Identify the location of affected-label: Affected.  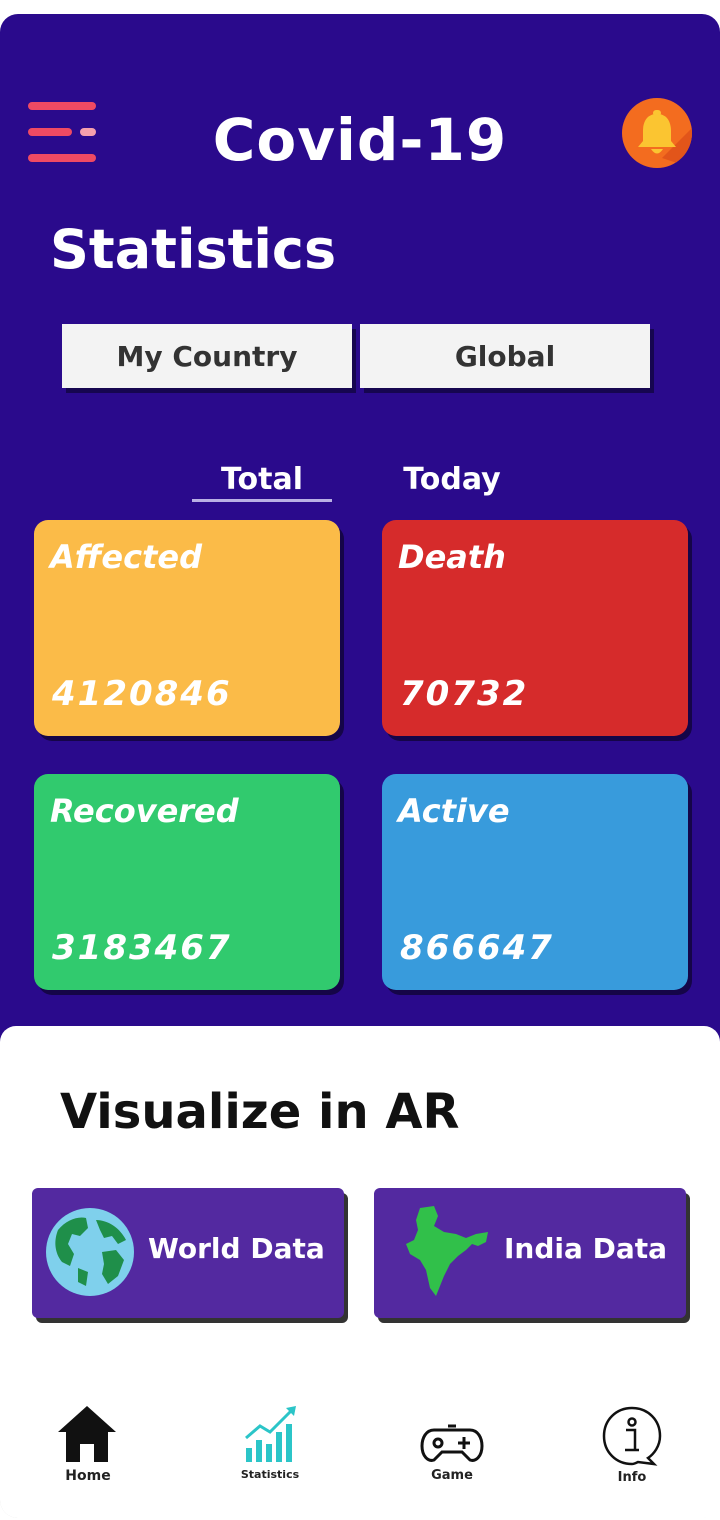
(126, 557).